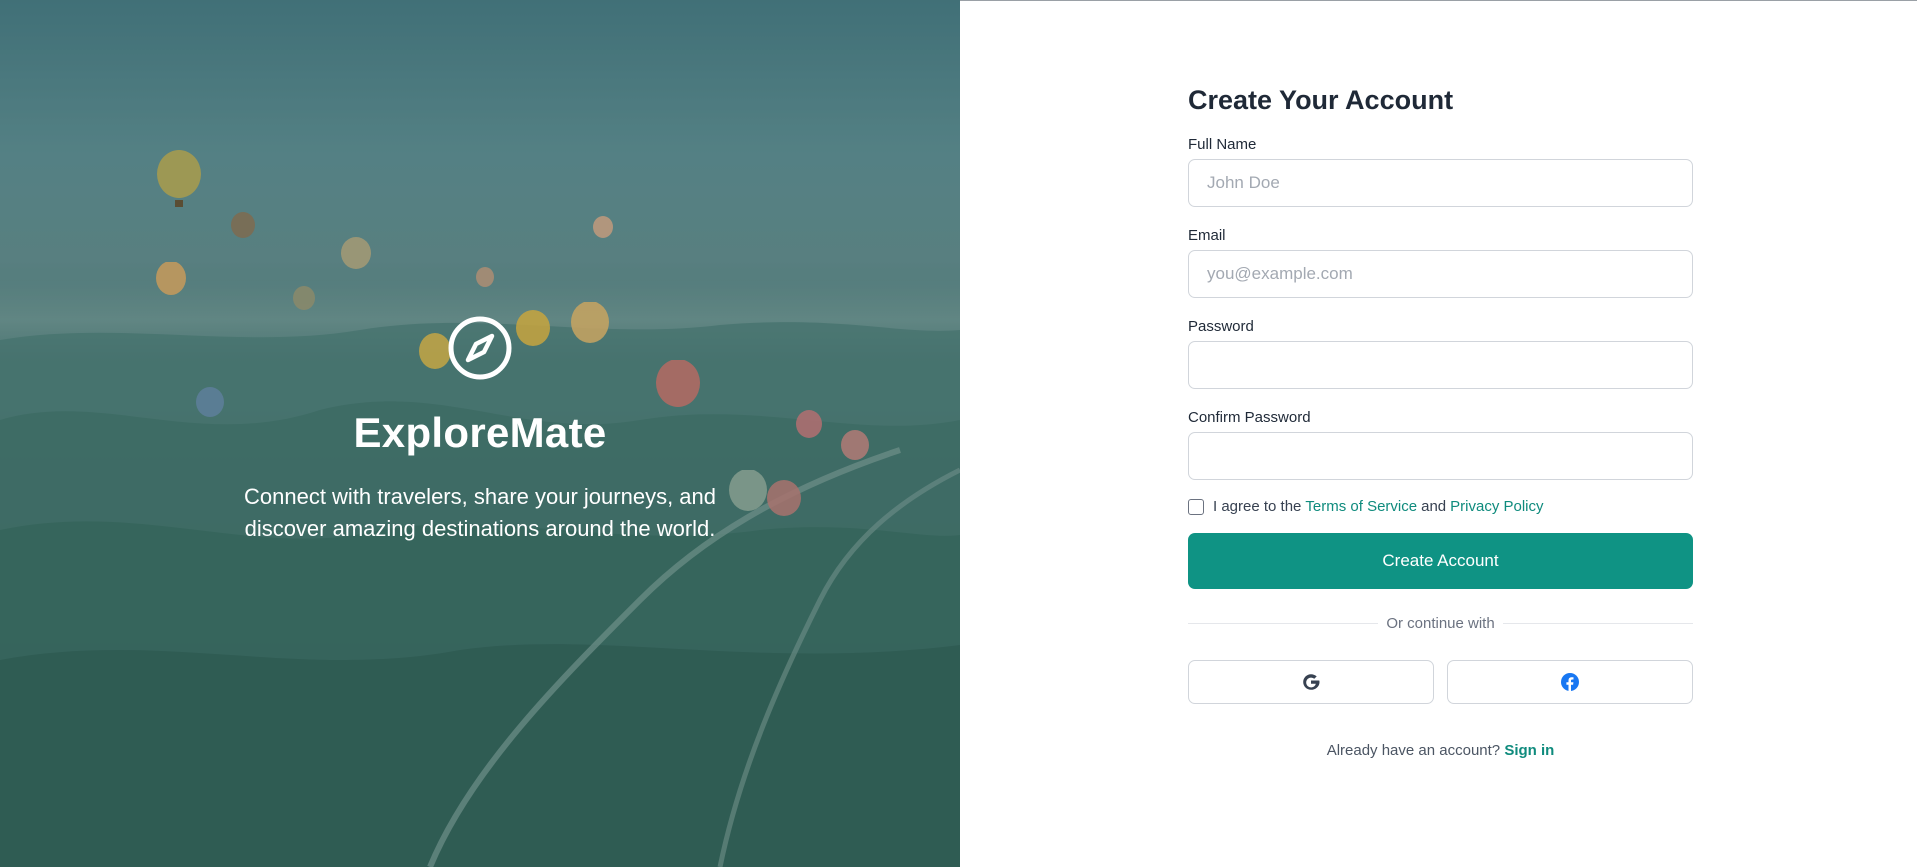  Describe the element at coordinates (1440, 561) in the screenshot. I see `create-account-button: Create Account` at that location.